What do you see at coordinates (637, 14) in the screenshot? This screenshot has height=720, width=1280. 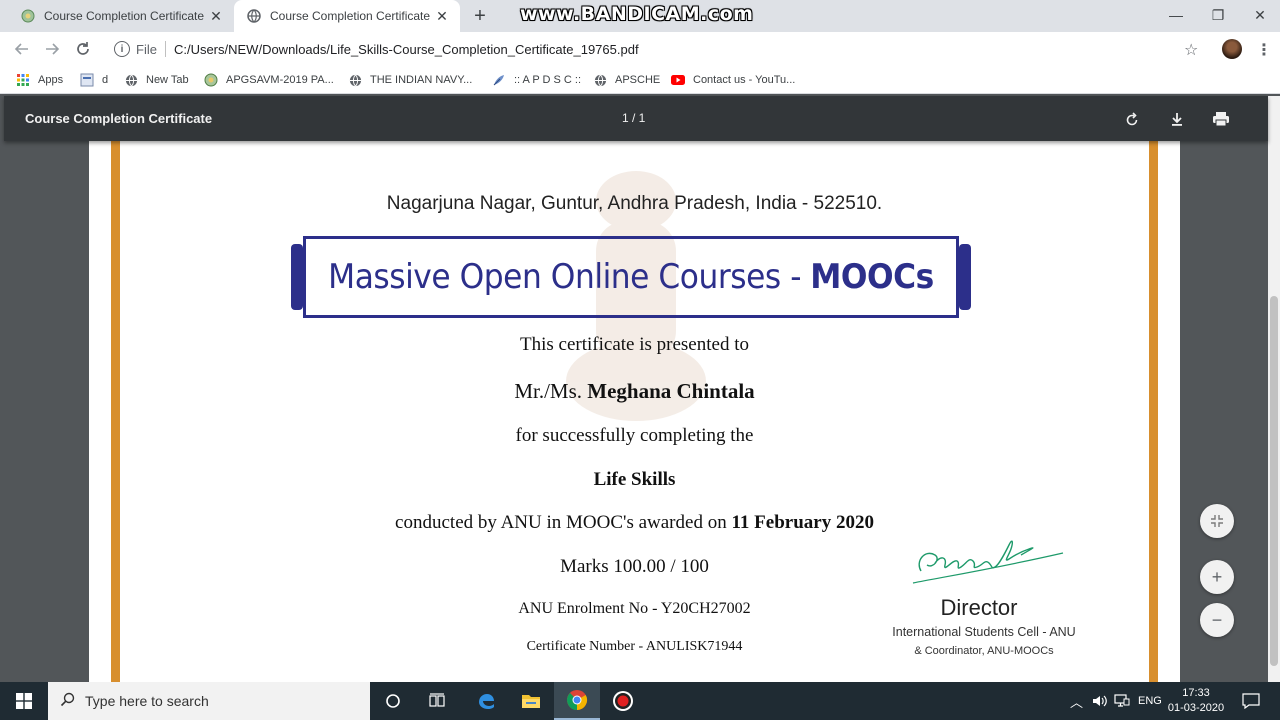 I see `bandicam-watermark: www.BANDICAM.com` at bounding box center [637, 14].